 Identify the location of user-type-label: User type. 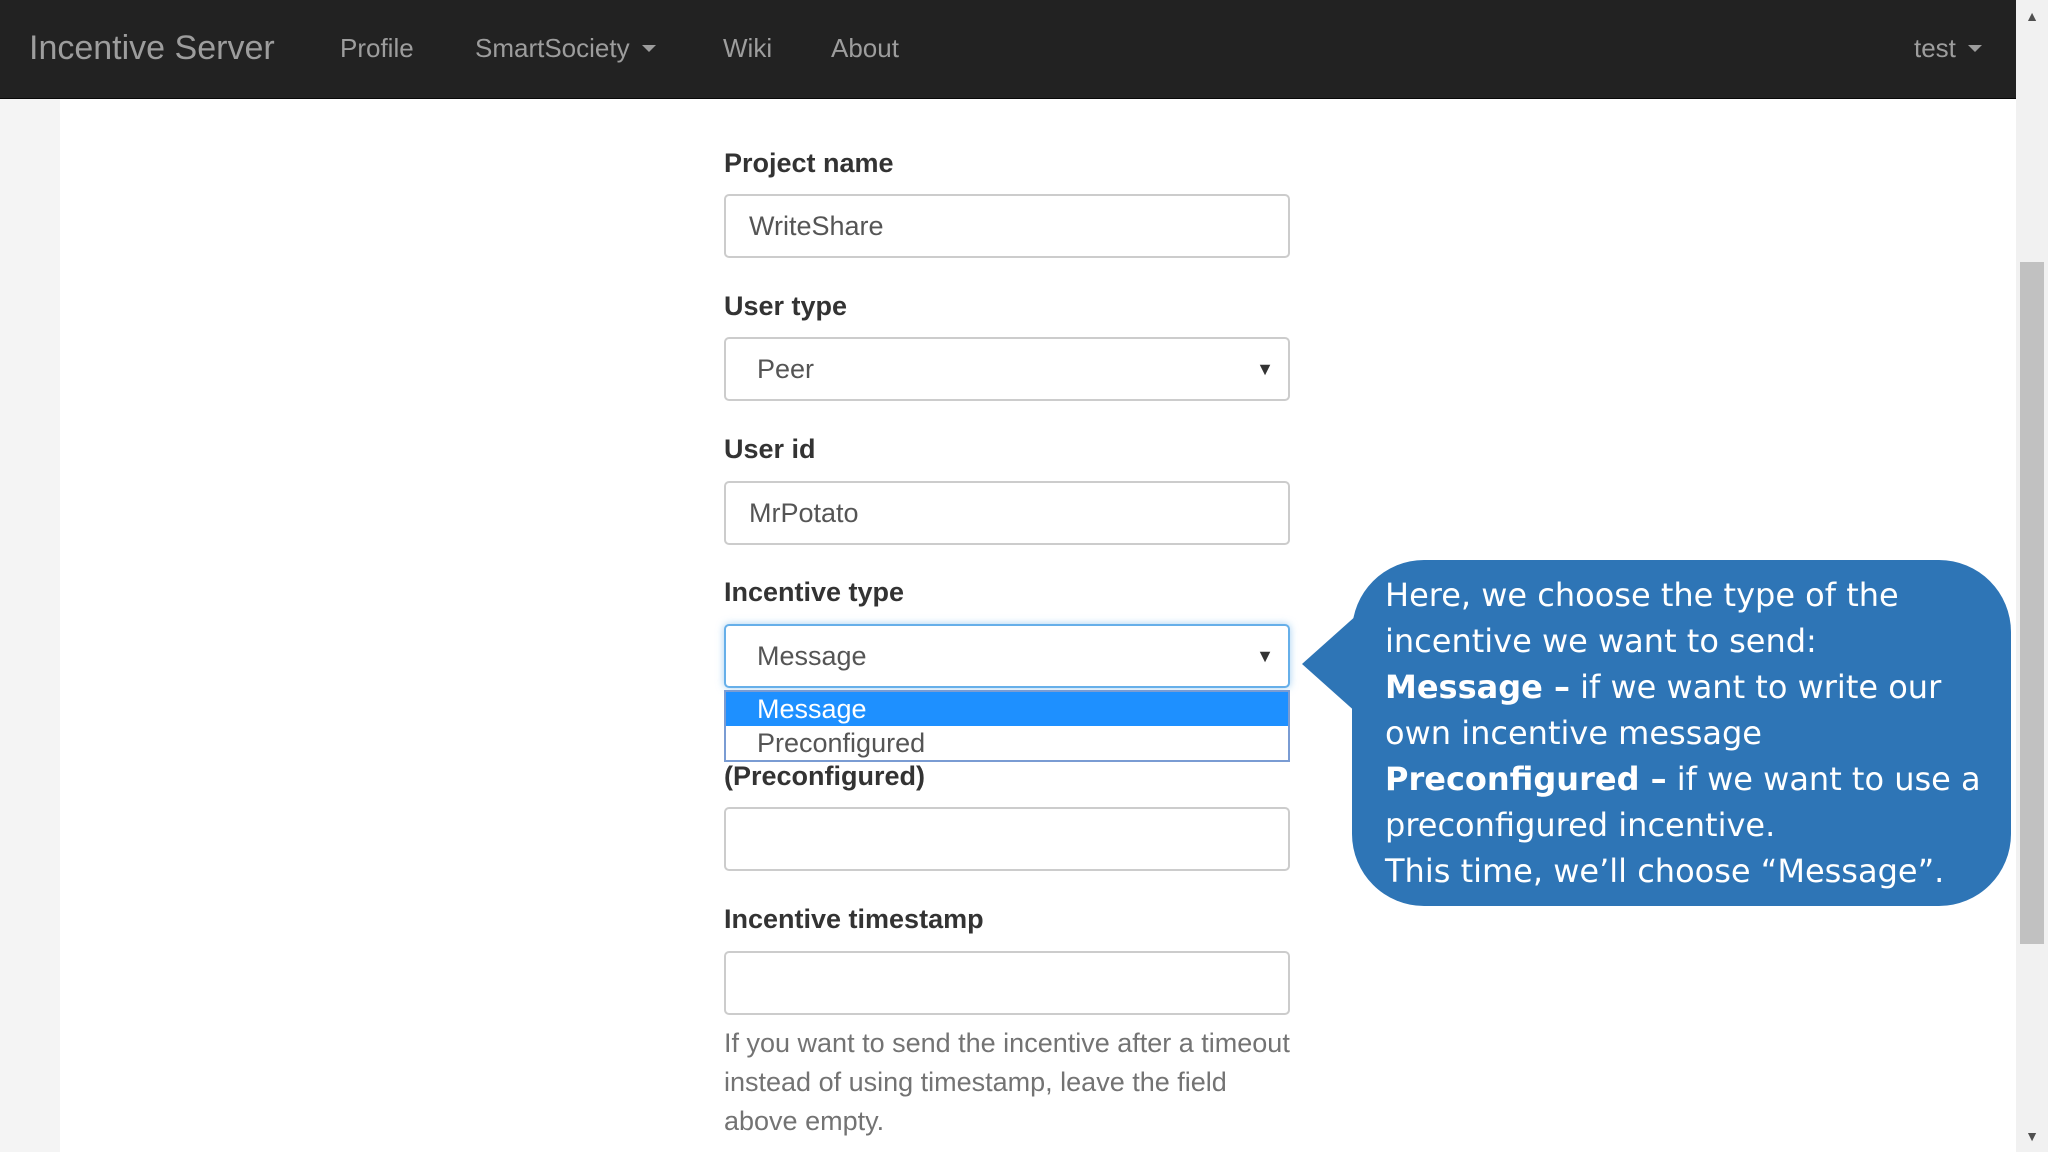
(786, 306).